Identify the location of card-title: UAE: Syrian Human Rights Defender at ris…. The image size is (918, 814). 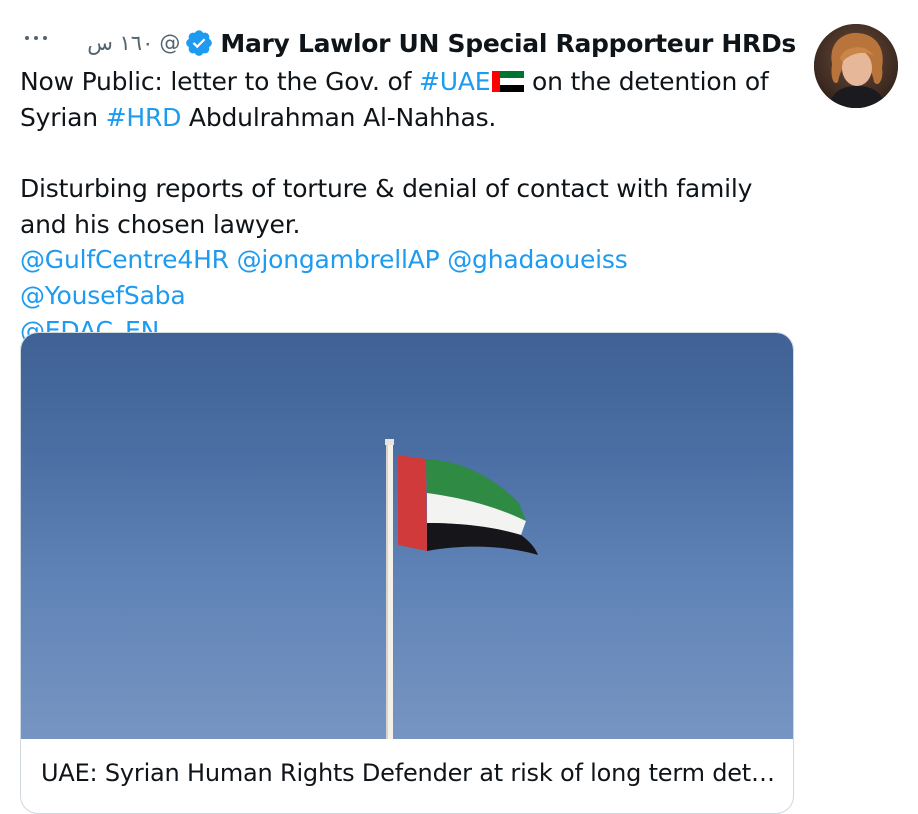
(408, 773).